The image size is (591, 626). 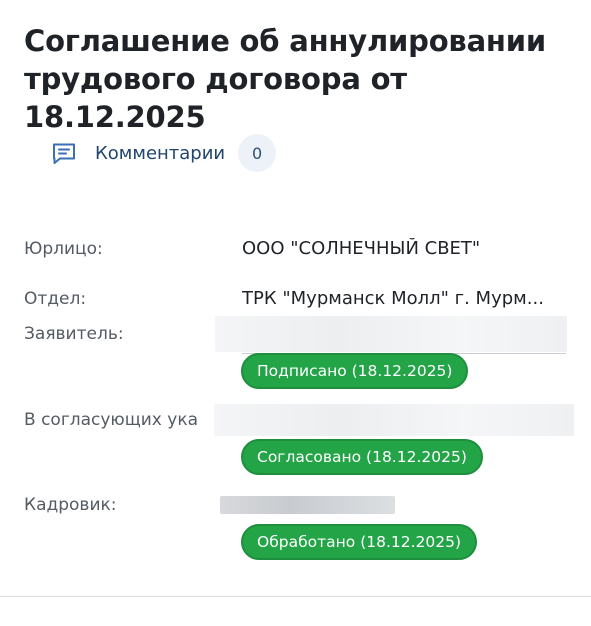 What do you see at coordinates (307, 505) in the screenshot?
I see `hr-name-redacted` at bounding box center [307, 505].